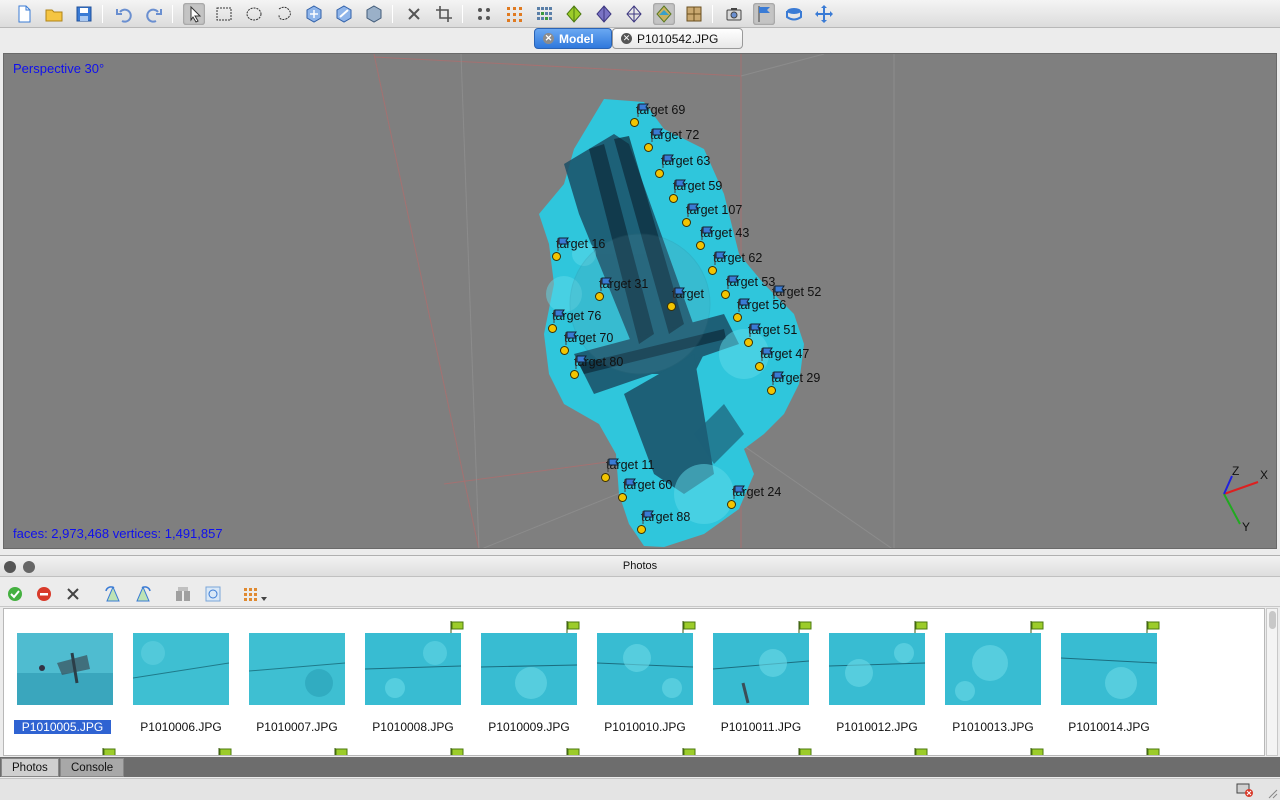 The image size is (1280, 800). I want to click on enable-camera-icon, so click(15, 594).